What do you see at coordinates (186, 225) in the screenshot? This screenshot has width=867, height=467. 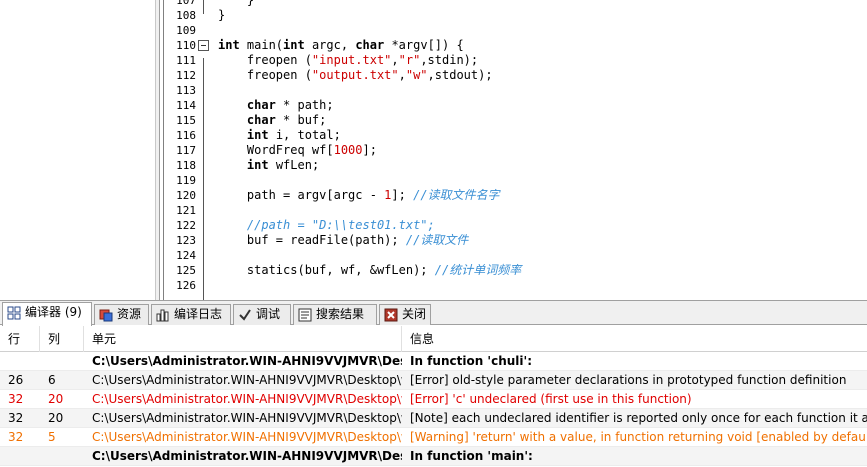 I see `line-number: 122` at bounding box center [186, 225].